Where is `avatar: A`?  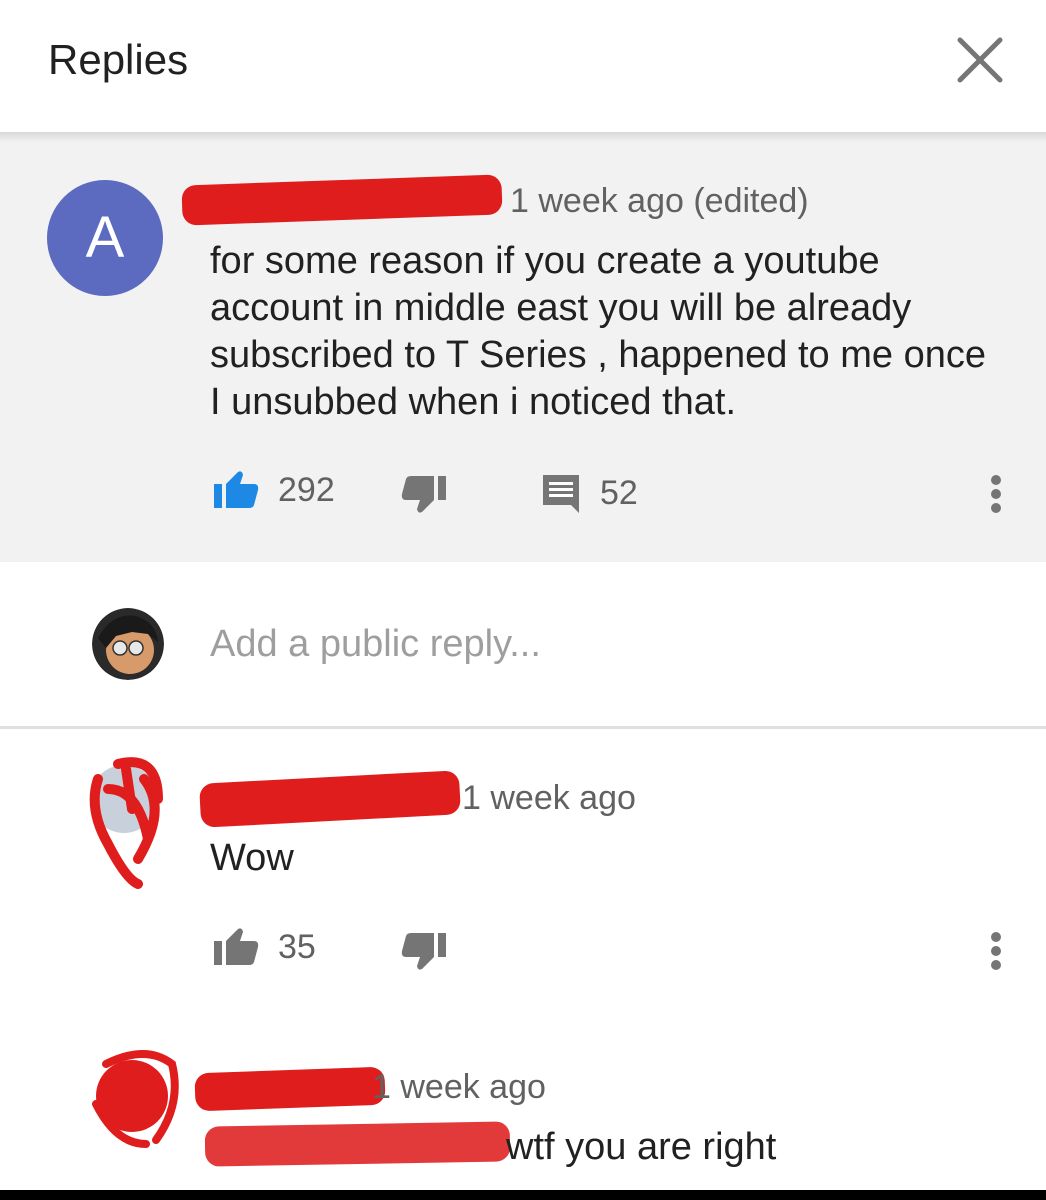
avatar: A is located at coordinates (105, 238).